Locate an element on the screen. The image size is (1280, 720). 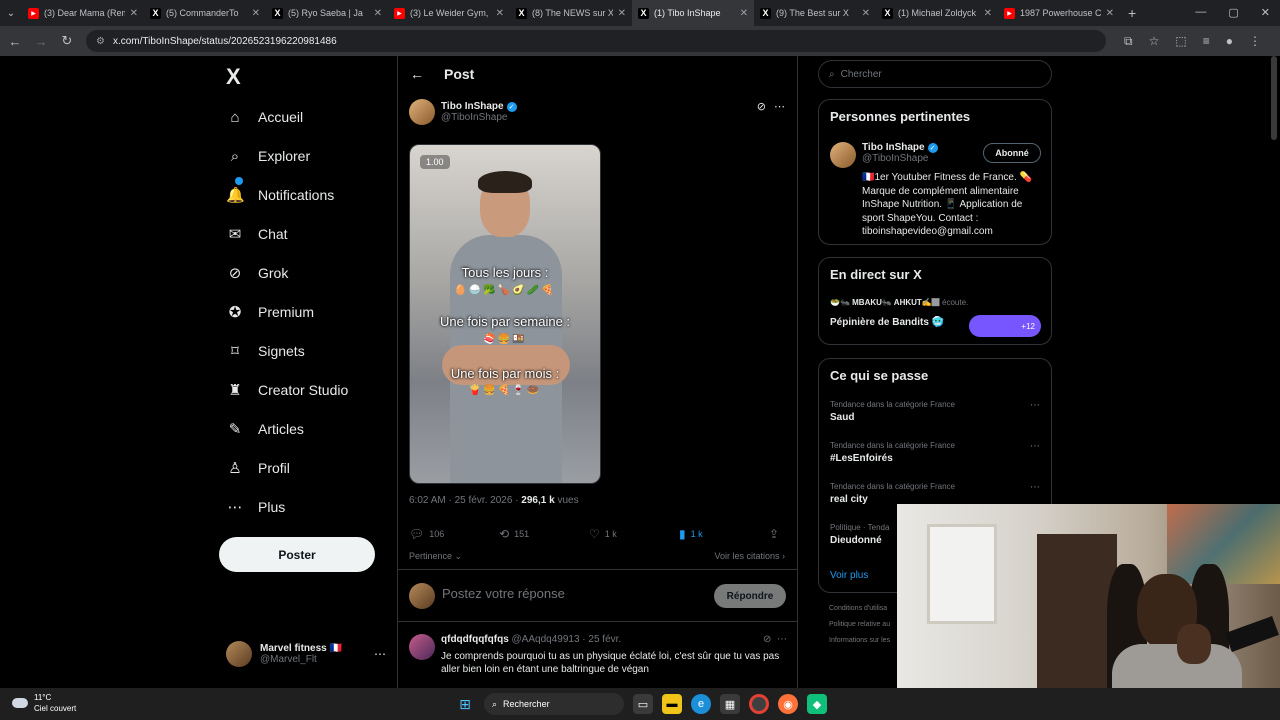
browser-tab: X (8) The NEWS sur X ✕ is located at coordinates (571, 13).